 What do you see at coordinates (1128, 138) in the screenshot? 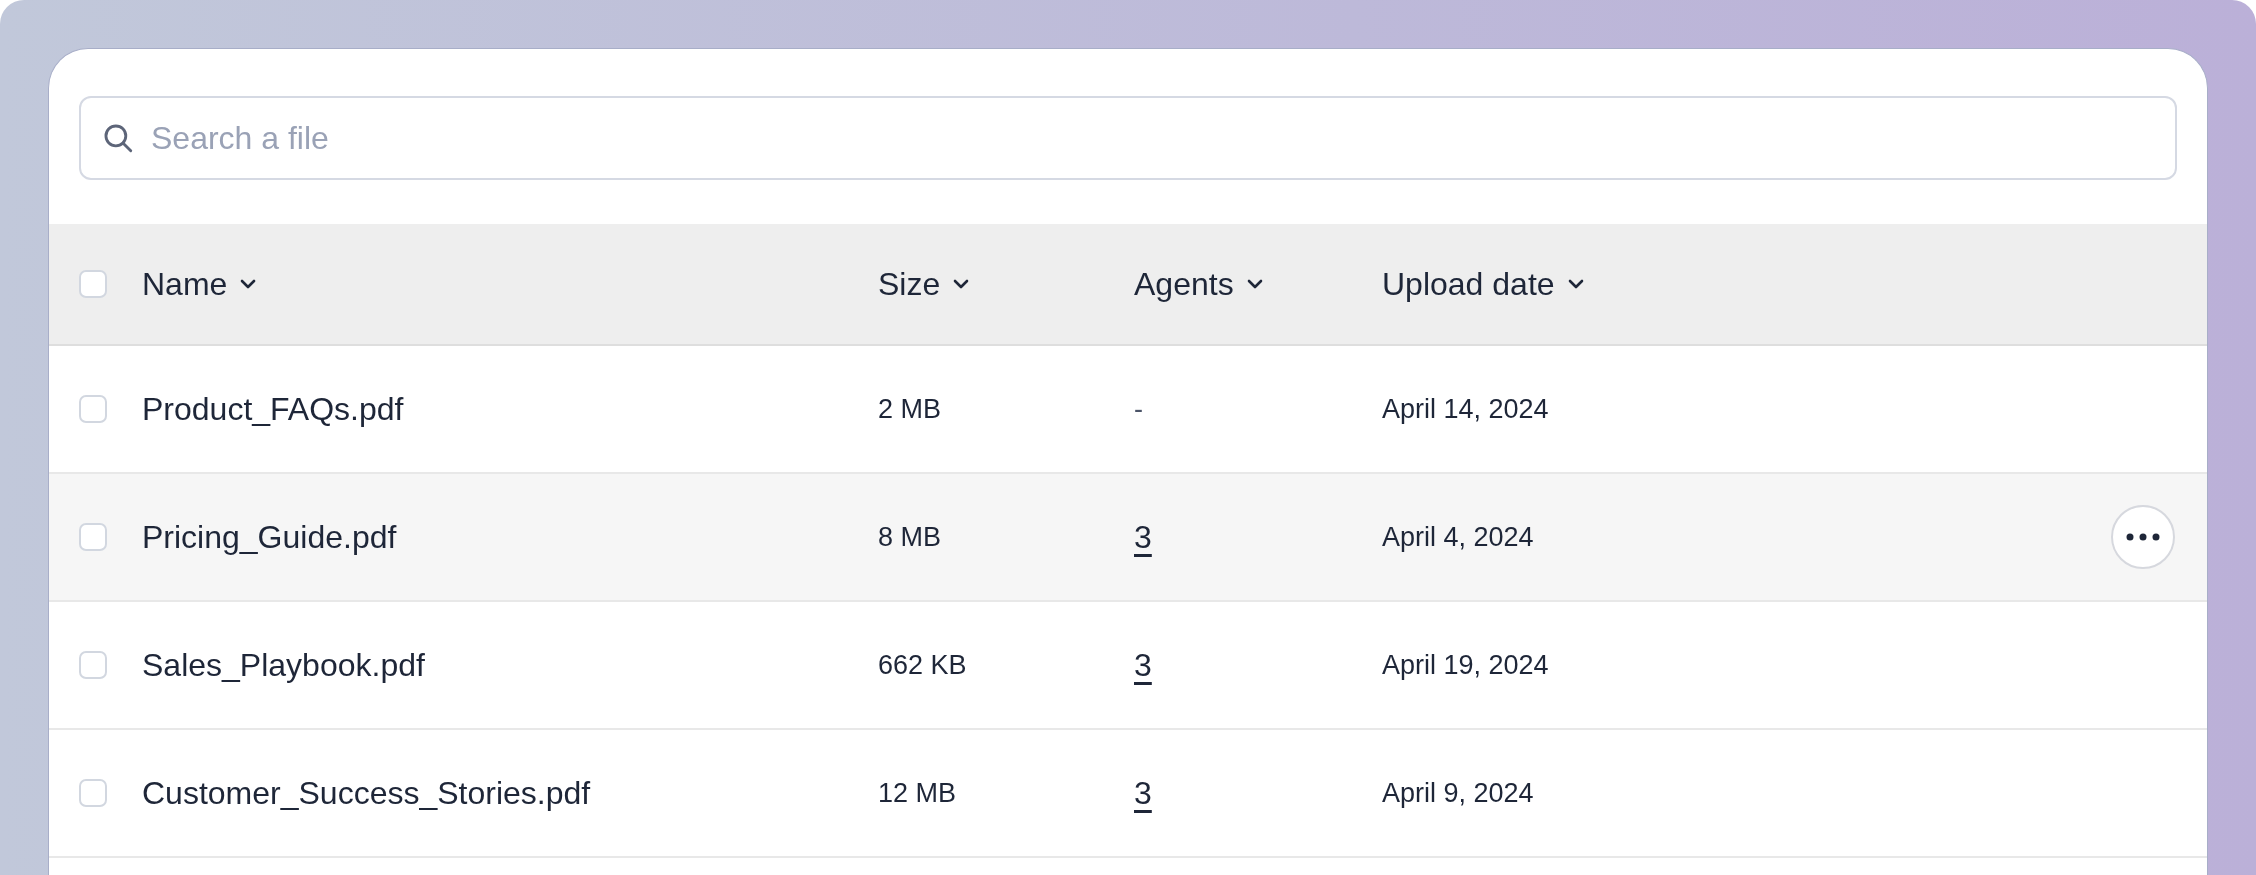
I see `search-field: Search a file` at bounding box center [1128, 138].